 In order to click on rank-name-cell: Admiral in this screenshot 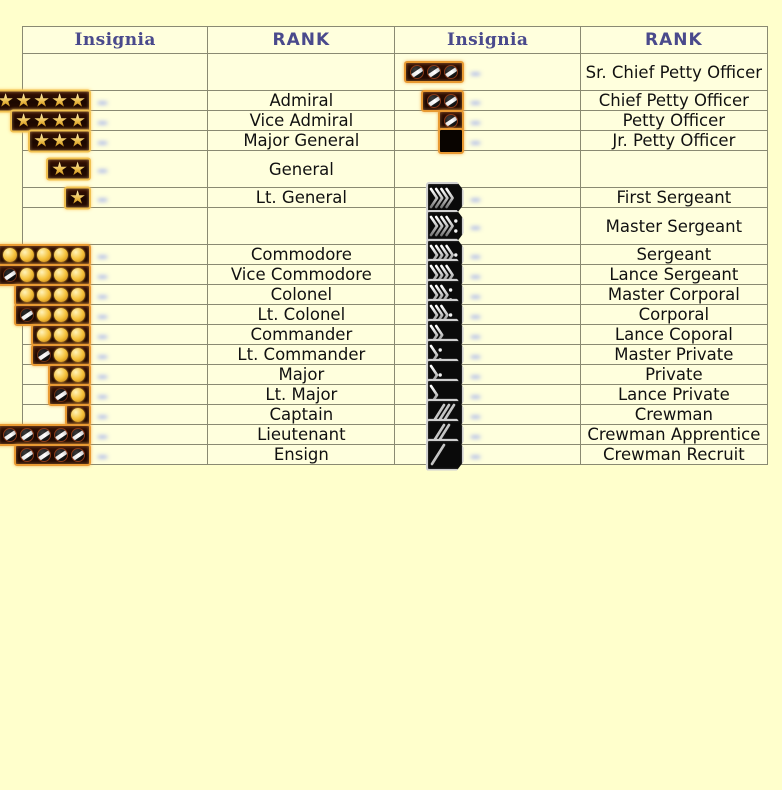, I will do `click(301, 100)`.